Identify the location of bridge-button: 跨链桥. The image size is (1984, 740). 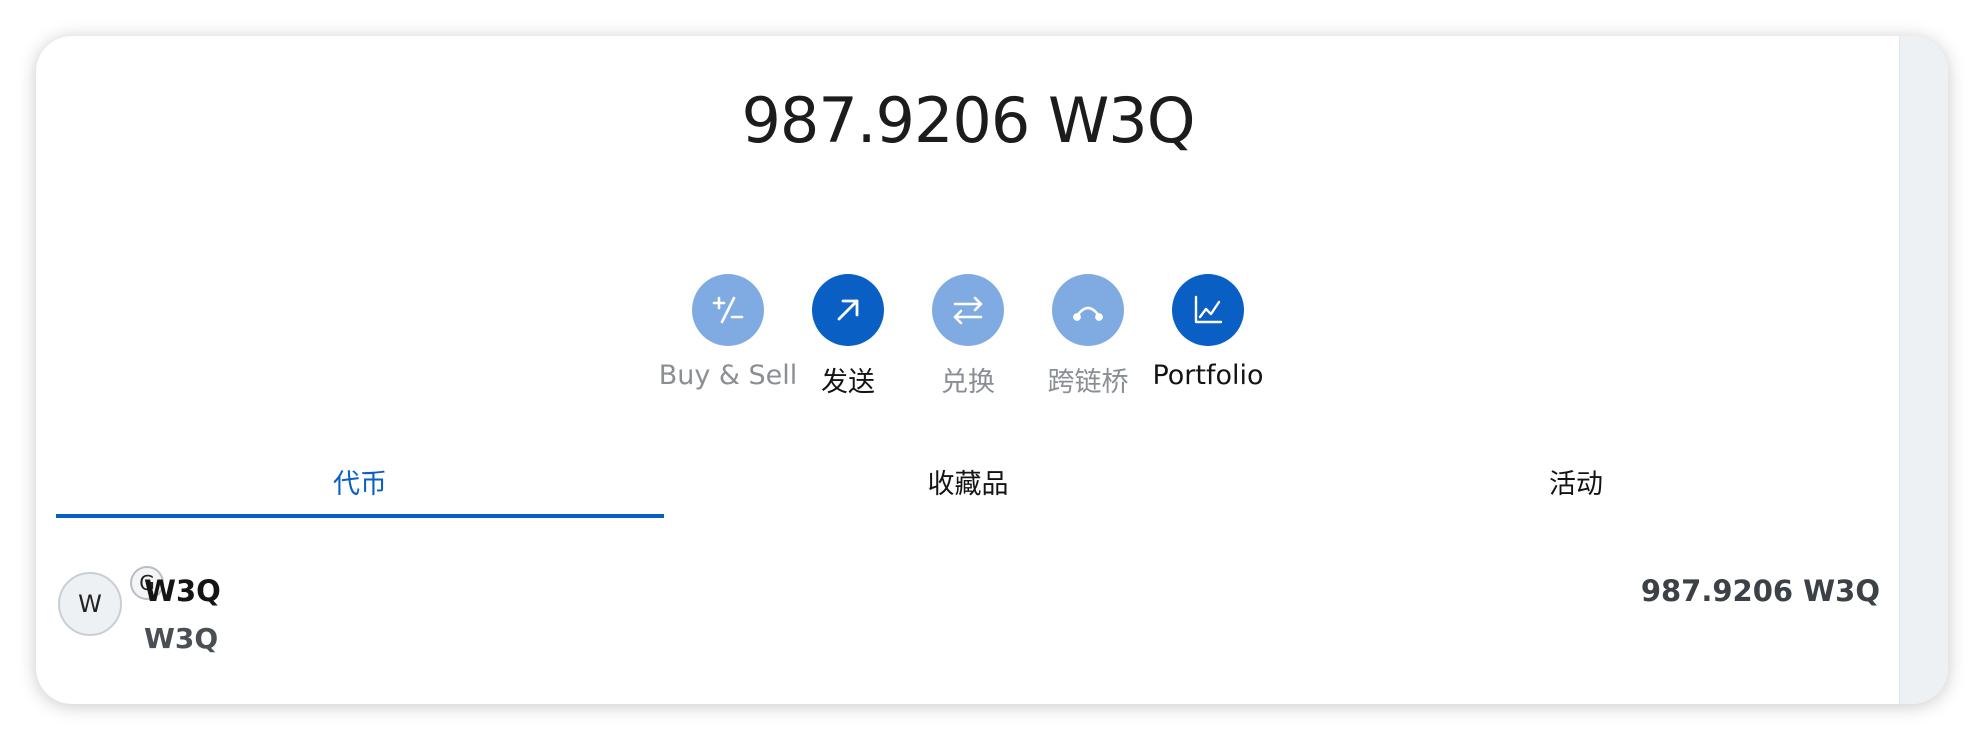
(1088, 336).